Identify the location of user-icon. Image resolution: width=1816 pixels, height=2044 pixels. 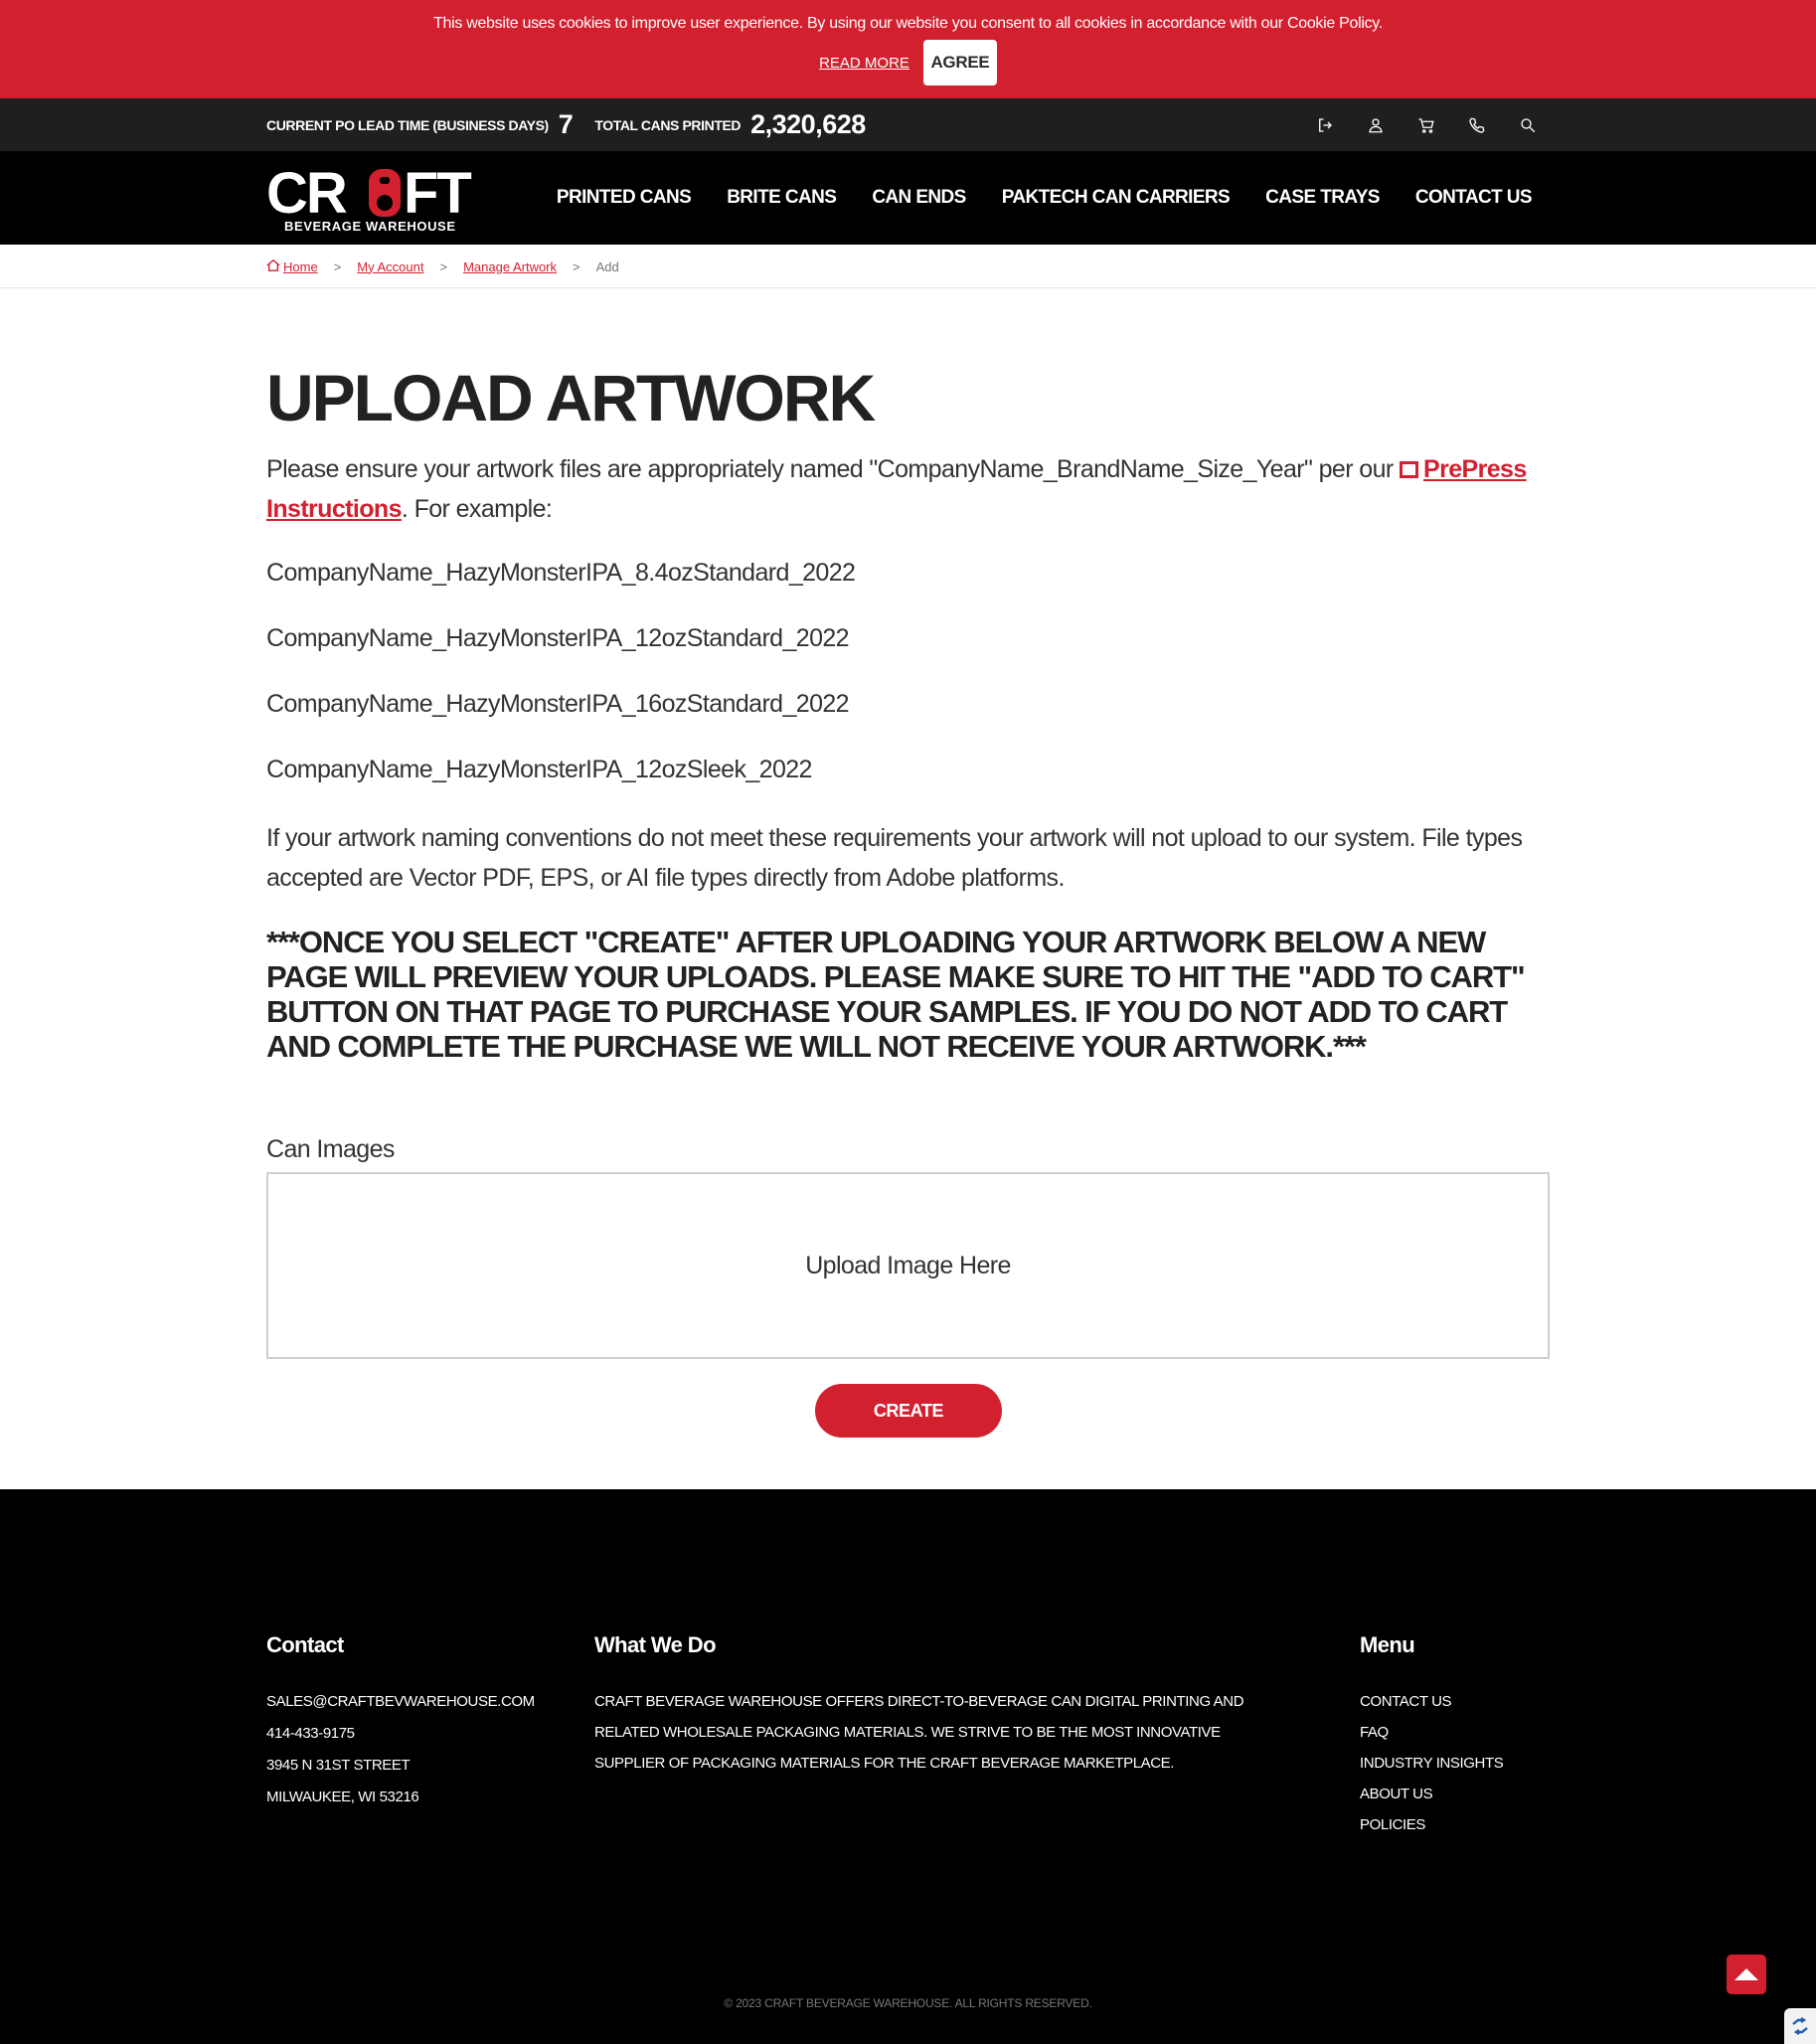
(1375, 125).